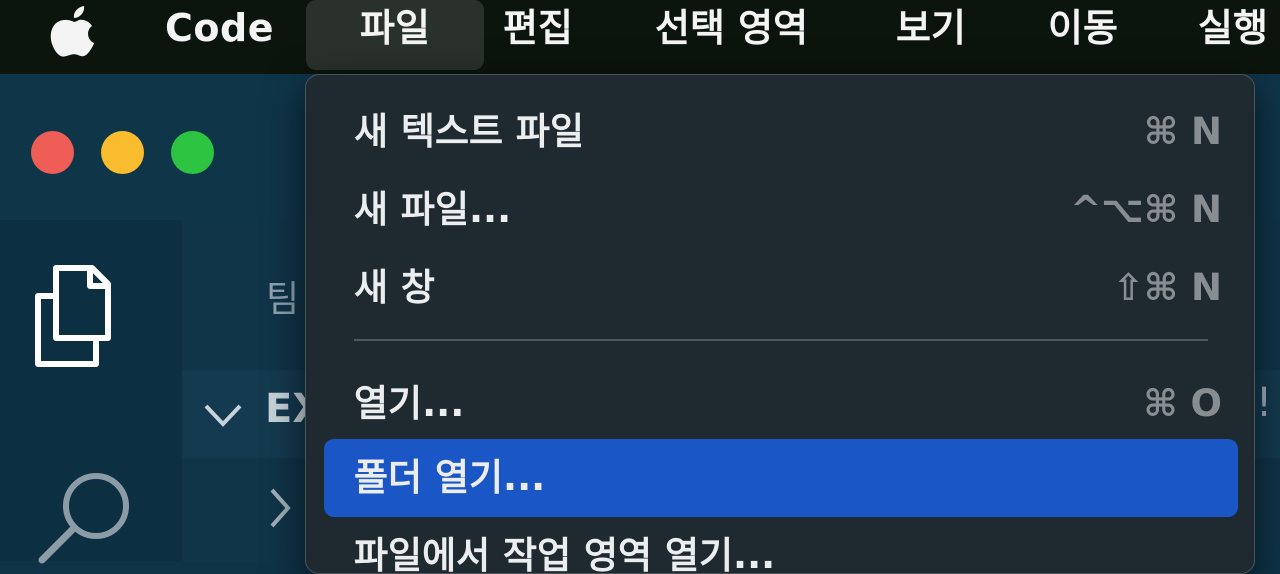 Image resolution: width=1280 pixels, height=574 pixels. I want to click on menu-file: 파일, so click(395, 35).